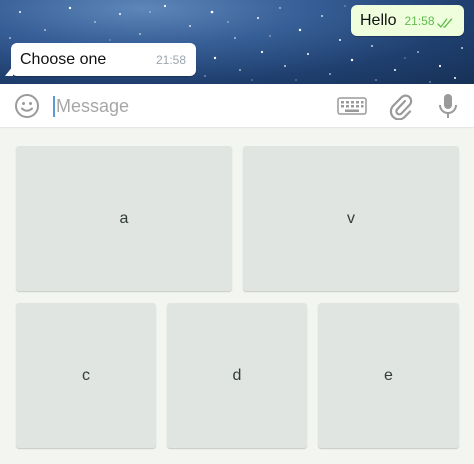 This screenshot has width=474, height=464. I want to click on smiley-icon, so click(27, 106).